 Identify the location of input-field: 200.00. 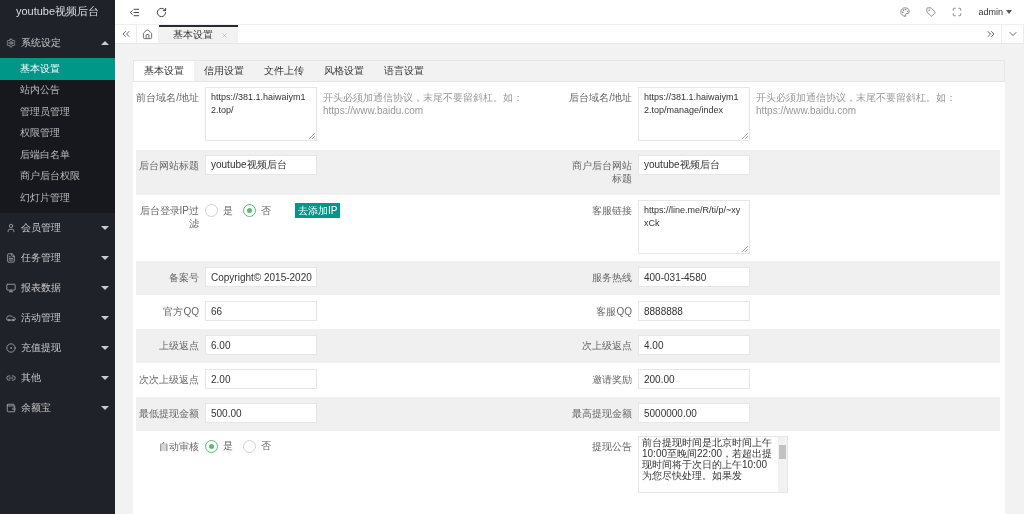
(694, 379).